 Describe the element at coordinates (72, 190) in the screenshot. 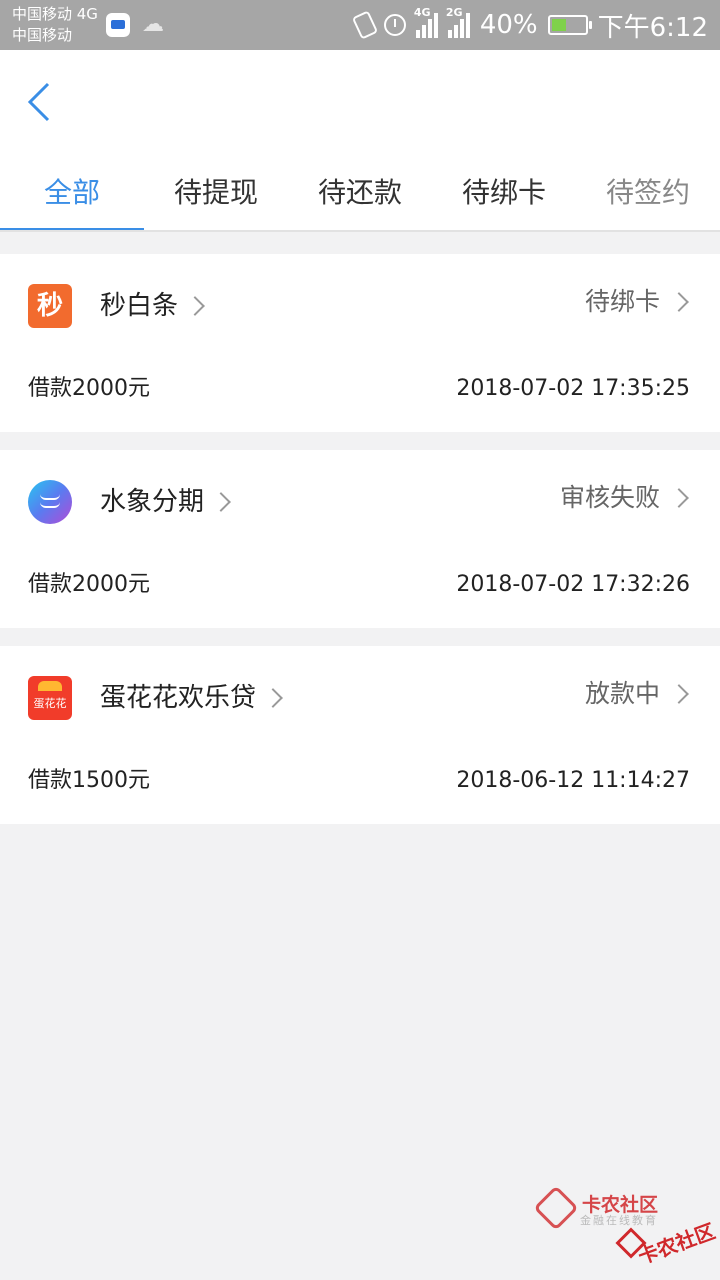

I see `tab-all: 全部` at that location.